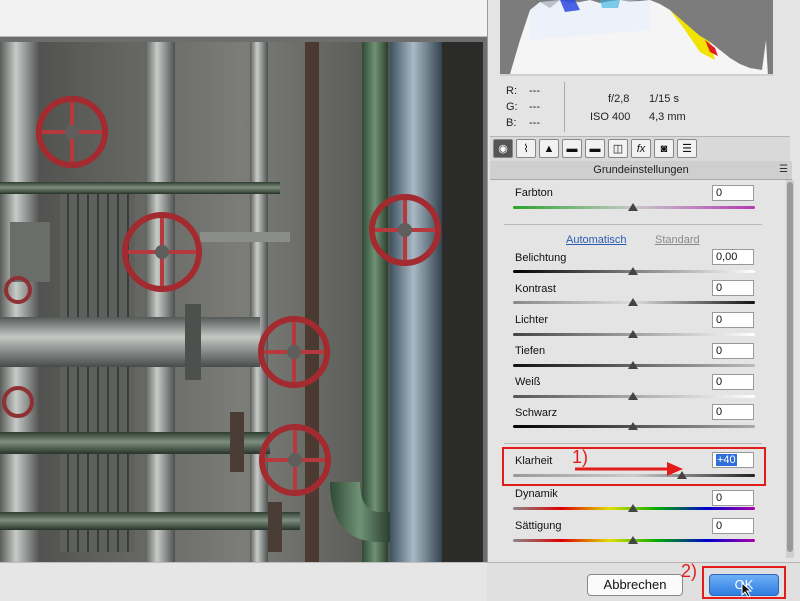  I want to click on farbton-label: Farbton, so click(534, 193).